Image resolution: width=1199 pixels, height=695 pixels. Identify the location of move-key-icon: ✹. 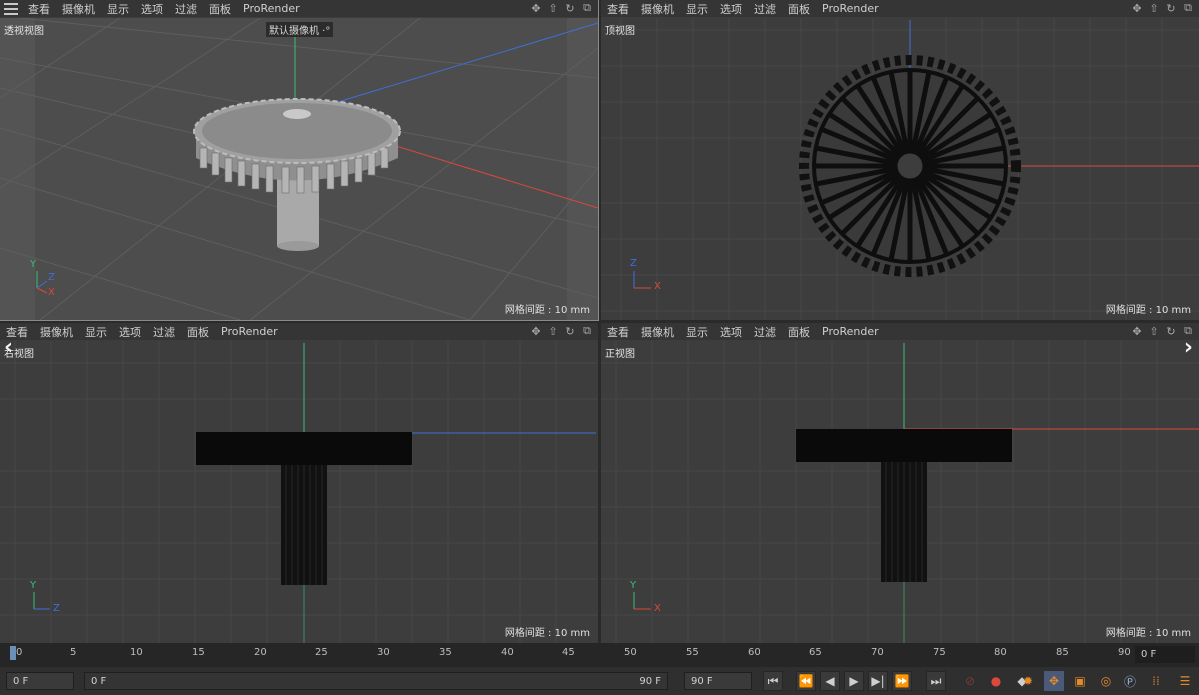
(1028, 681).